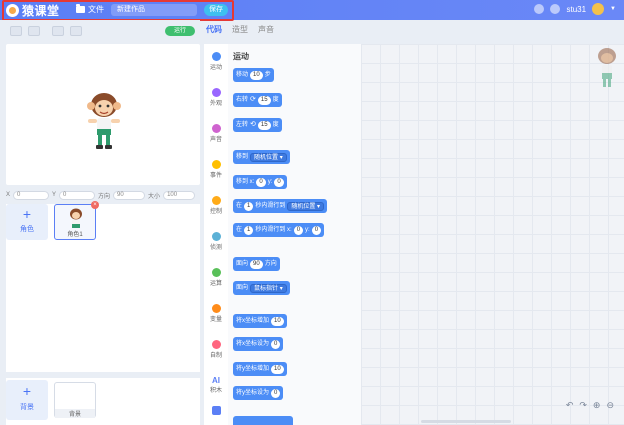 This screenshot has height=425, width=624. Describe the element at coordinates (258, 393) in the screenshot. I see `set-y-block: 将y坐标设为 0` at that location.